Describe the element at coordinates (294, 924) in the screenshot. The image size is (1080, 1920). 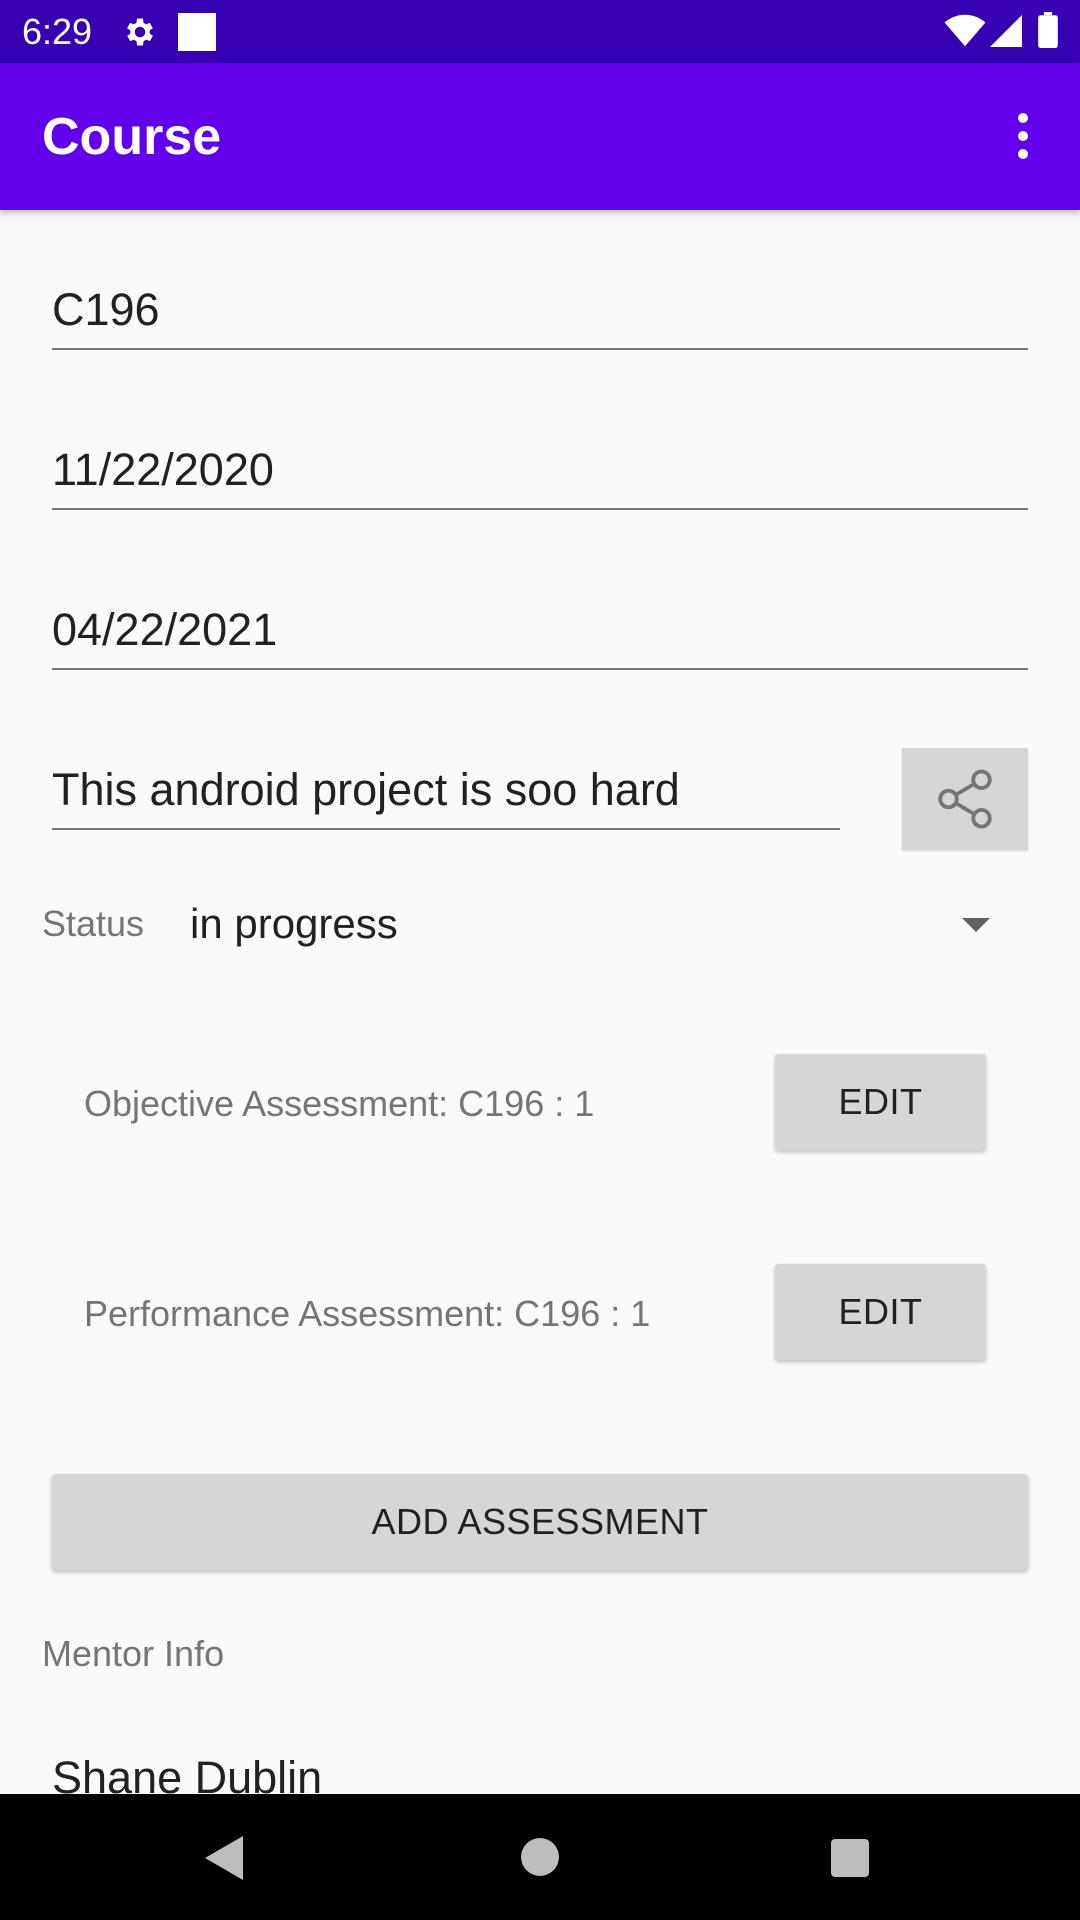
I see `status-spinner: in progress` at that location.